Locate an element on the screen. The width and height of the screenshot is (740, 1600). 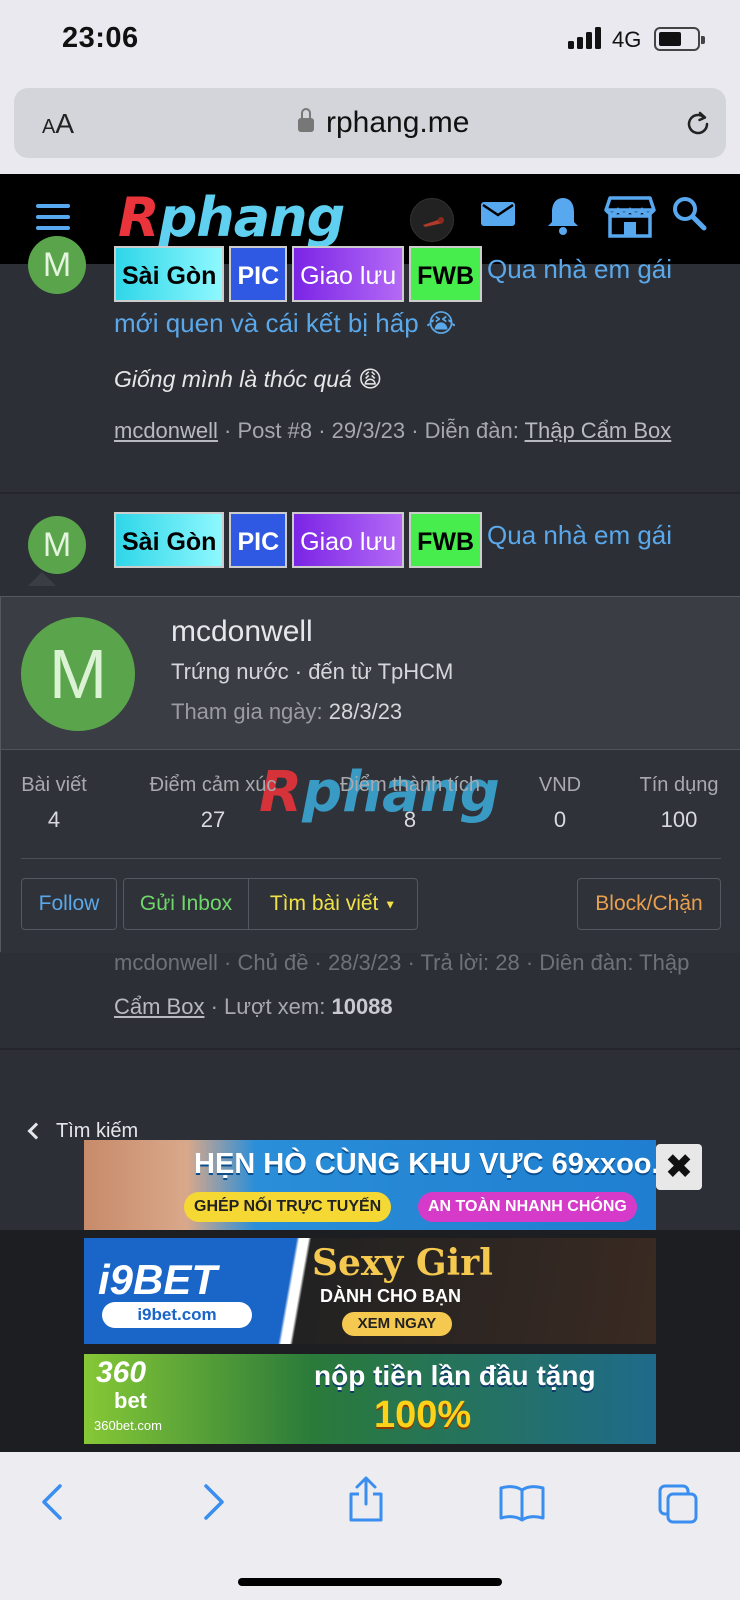
tabs-icon is located at coordinates (678, 1504).